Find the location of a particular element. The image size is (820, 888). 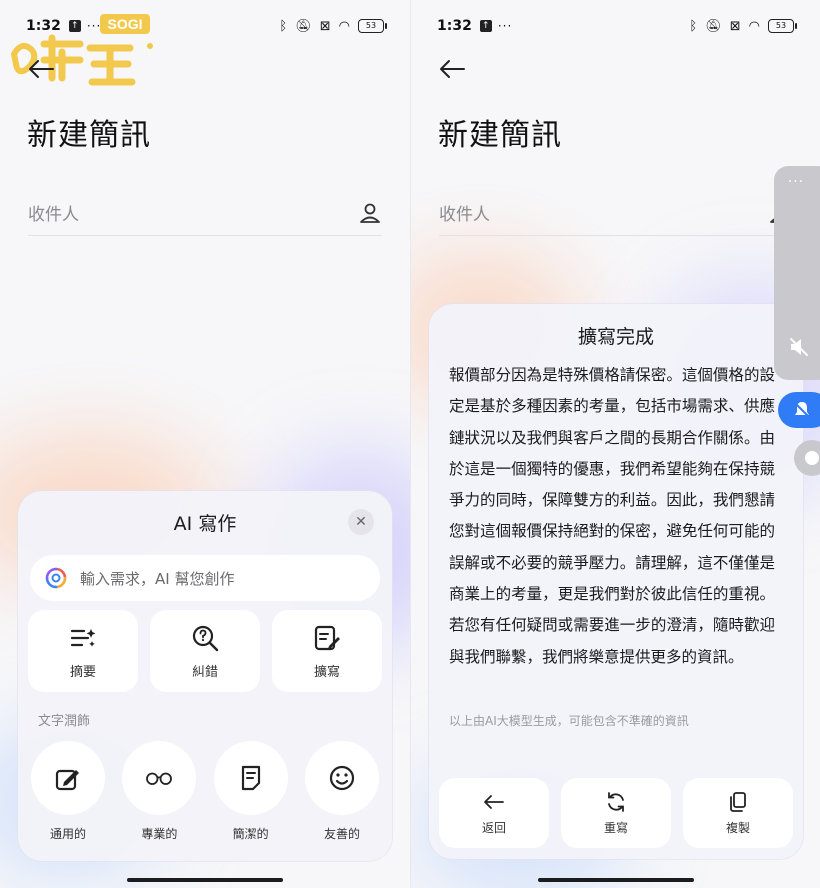

expand-write-label: 擴寫 is located at coordinates (326, 672).